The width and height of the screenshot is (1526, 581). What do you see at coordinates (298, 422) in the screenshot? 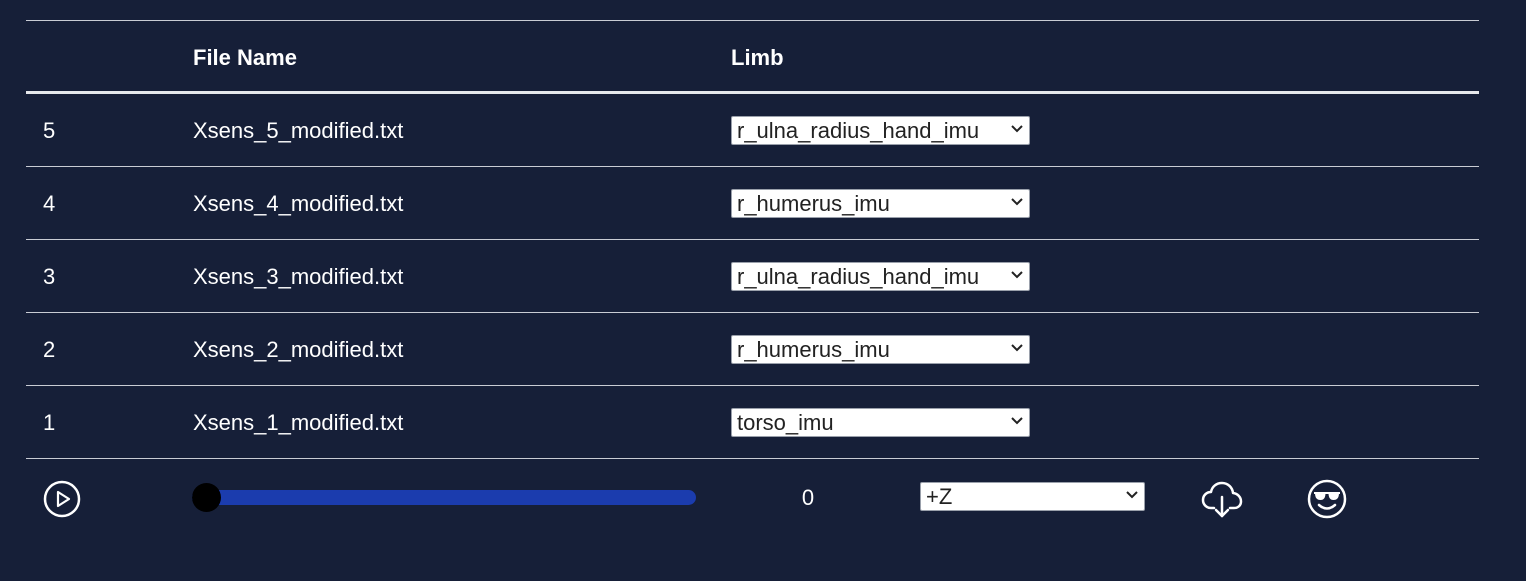
I see `row-file-name: Xsens_1_modified.txt` at bounding box center [298, 422].